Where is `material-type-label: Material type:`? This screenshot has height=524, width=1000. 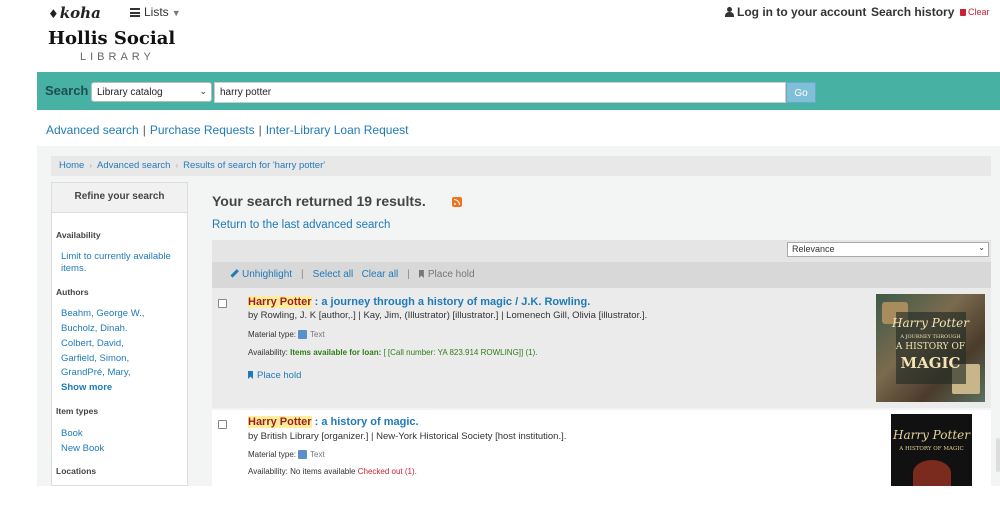 material-type-label: Material type: is located at coordinates (272, 454).